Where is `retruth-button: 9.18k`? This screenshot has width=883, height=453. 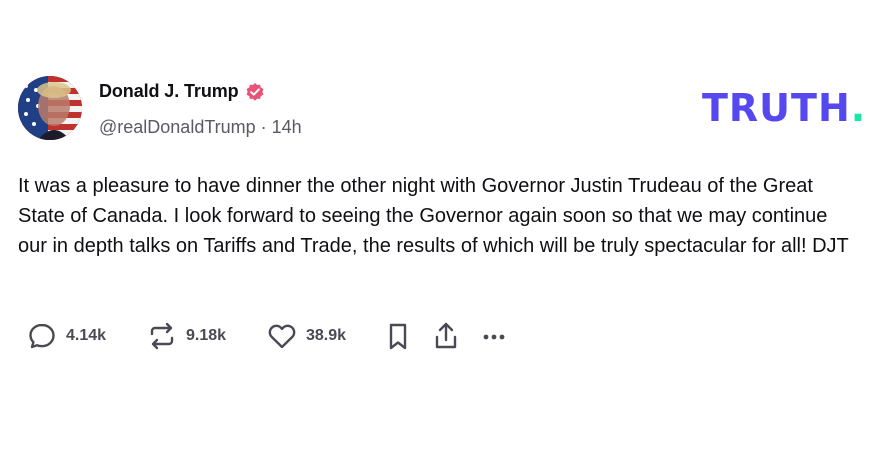
retruth-button: 9.18k is located at coordinates (206, 336).